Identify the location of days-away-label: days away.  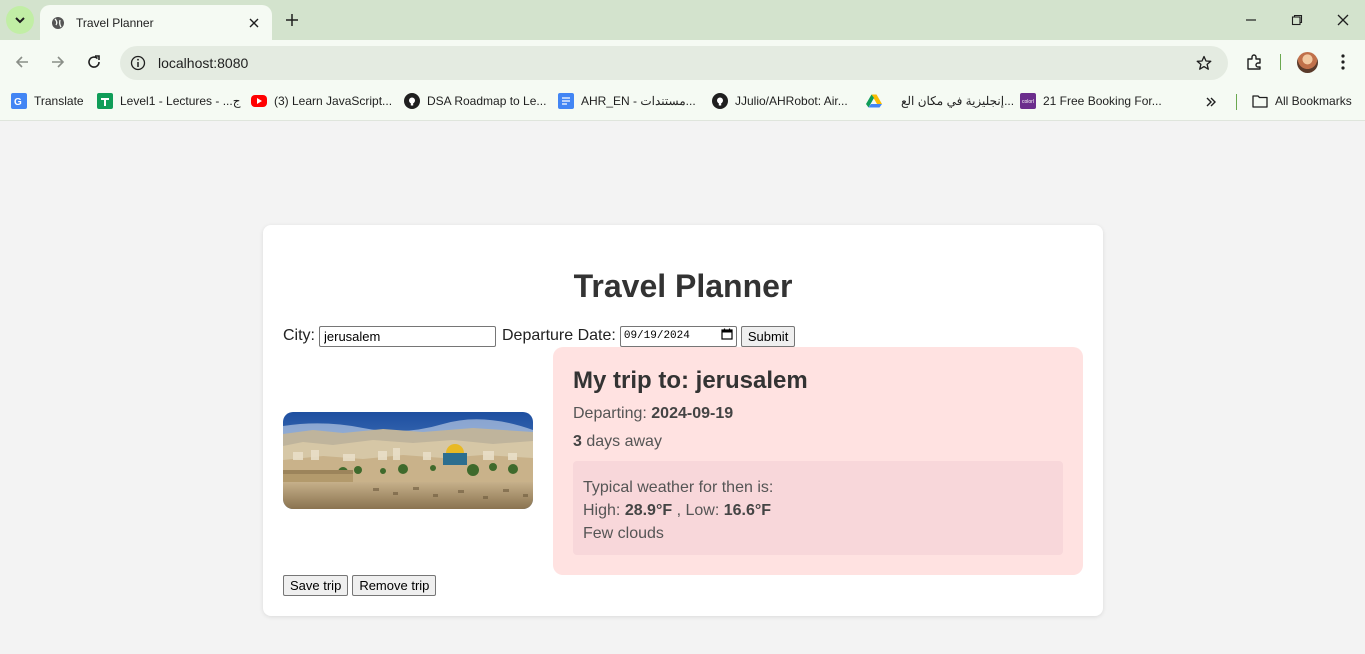
(624, 441).